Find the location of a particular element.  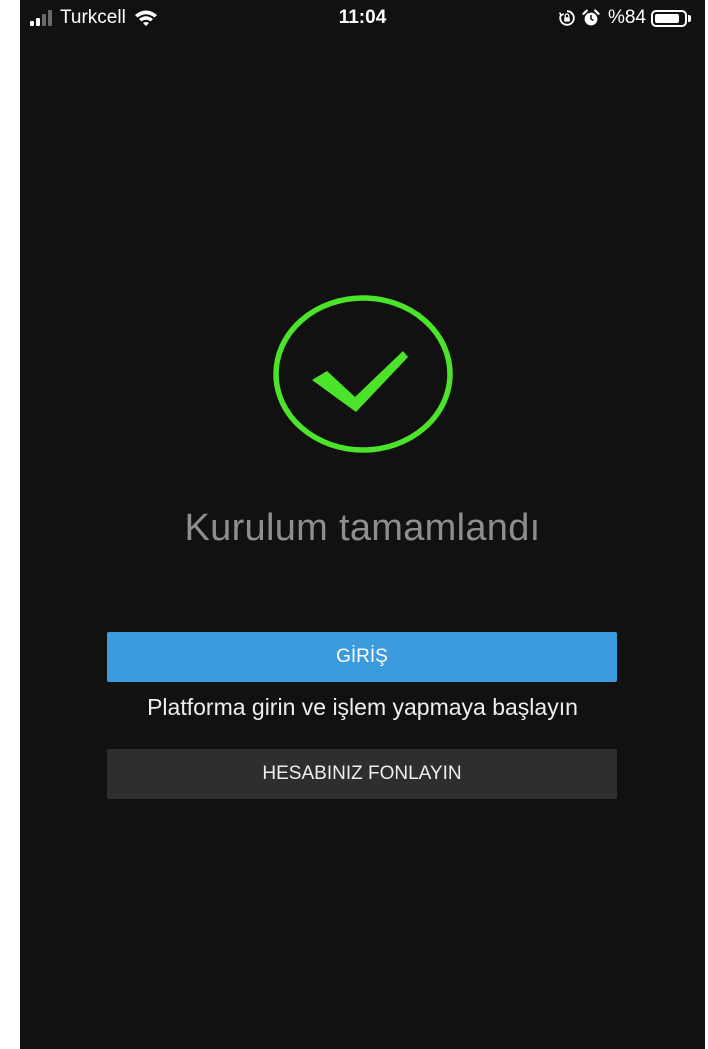

status-bar-right: %84 is located at coordinates (621, 18).